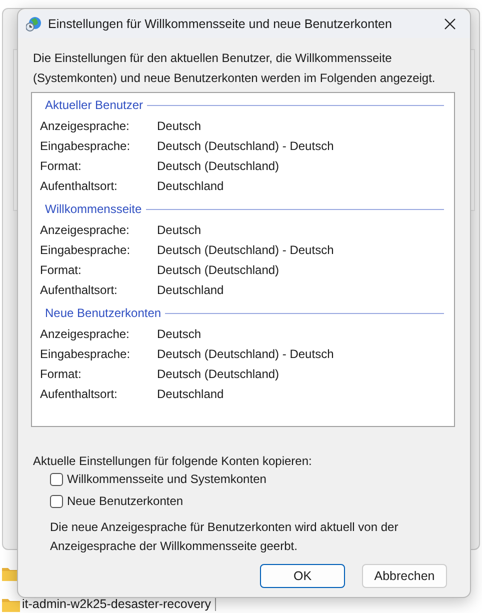  What do you see at coordinates (166, 479) in the screenshot?
I see `checkbox-label: Willkommensseite und Systemkonten` at bounding box center [166, 479].